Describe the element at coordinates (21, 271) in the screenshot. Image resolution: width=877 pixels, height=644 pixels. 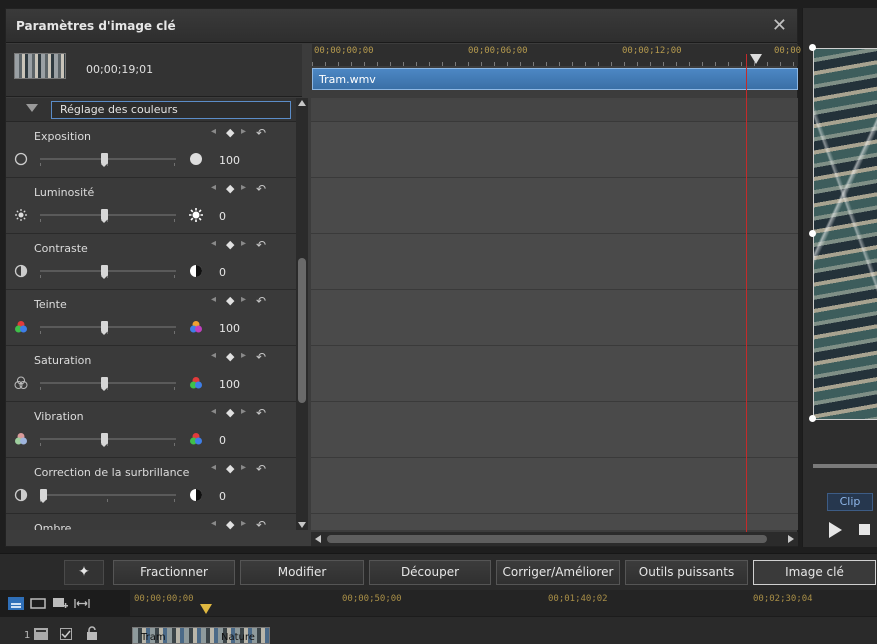
I see `contrast-low-icon` at that location.